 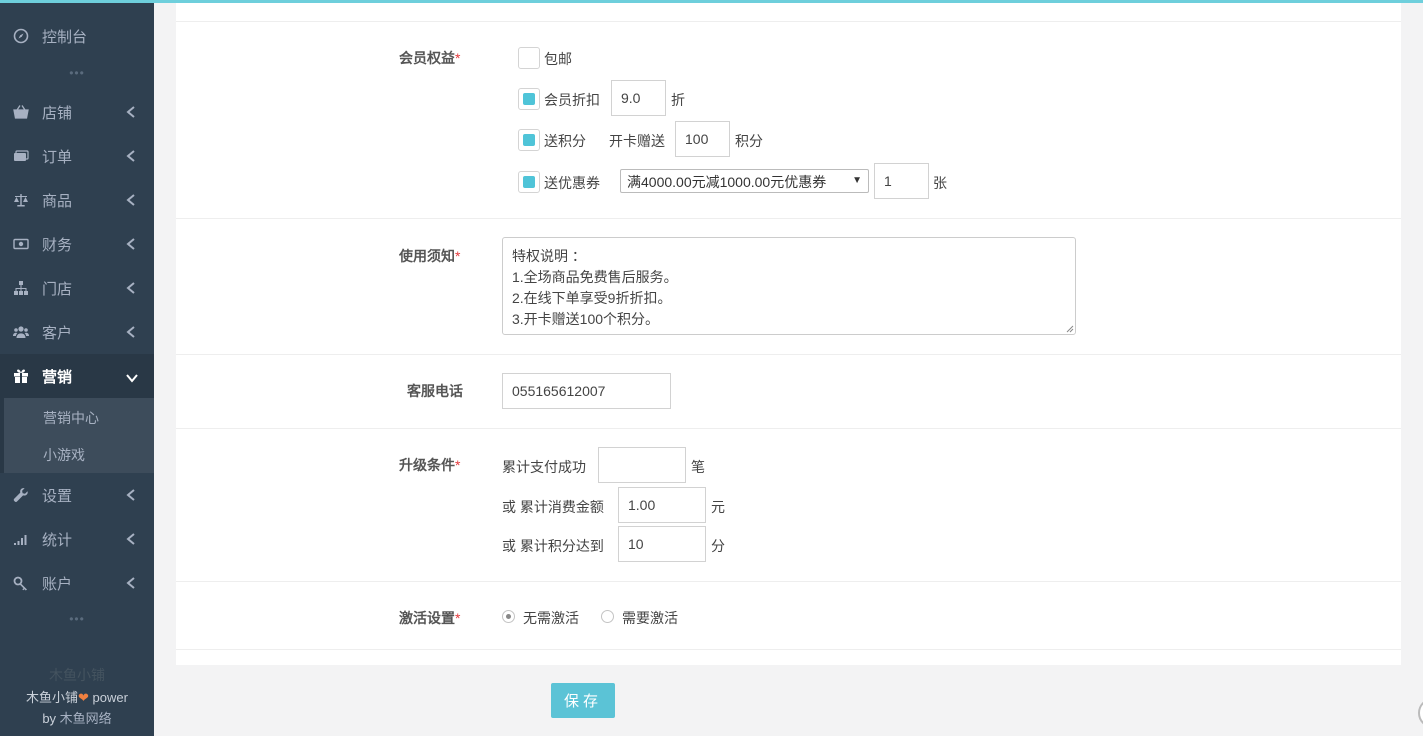 I want to click on coupon-unit: 张, so click(x=940, y=183).